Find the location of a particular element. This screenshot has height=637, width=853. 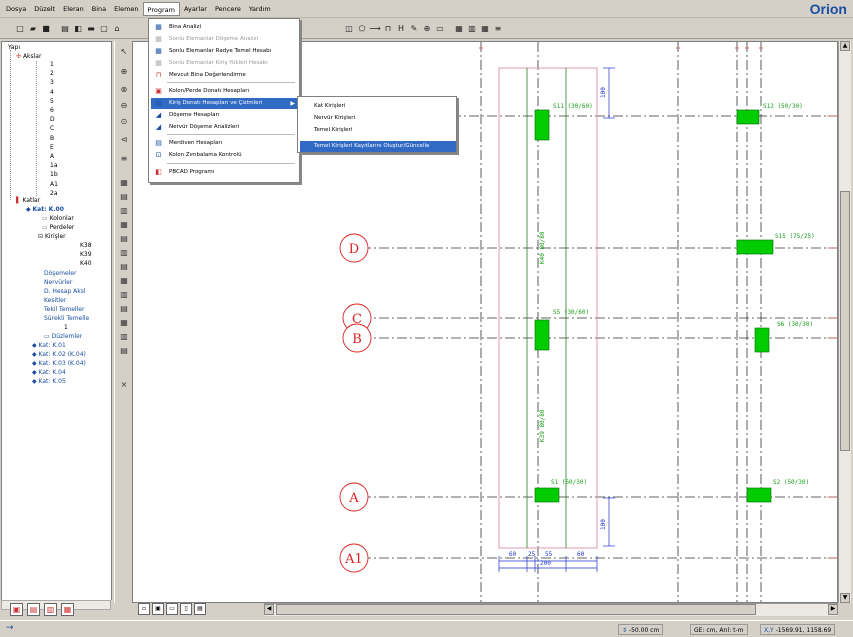

model-icon: ⌂ is located at coordinates (117, 29).